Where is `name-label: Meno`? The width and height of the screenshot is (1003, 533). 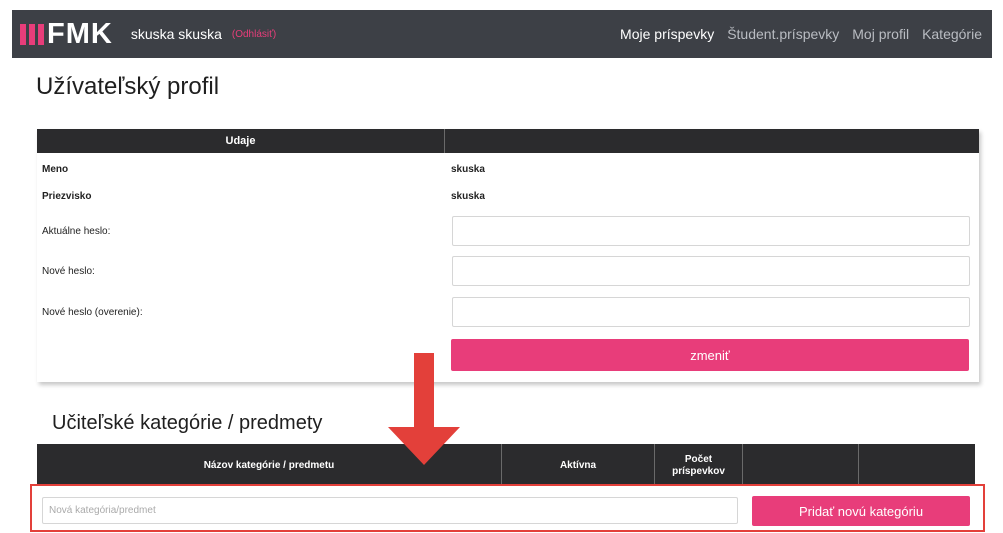 name-label: Meno is located at coordinates (55, 169).